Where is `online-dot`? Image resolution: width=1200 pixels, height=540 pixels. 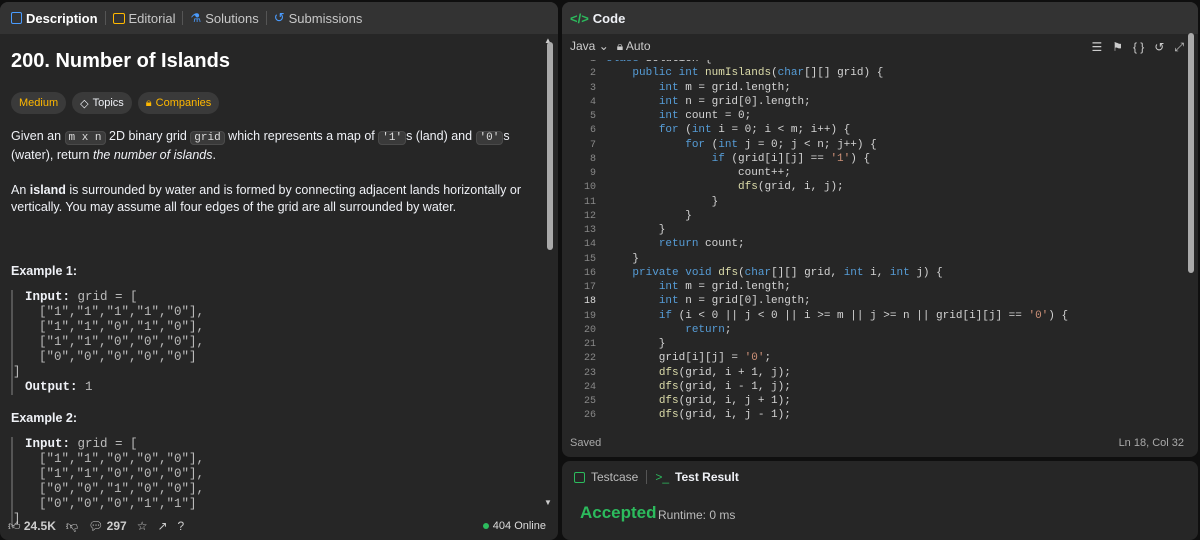 online-dot is located at coordinates (485, 526).